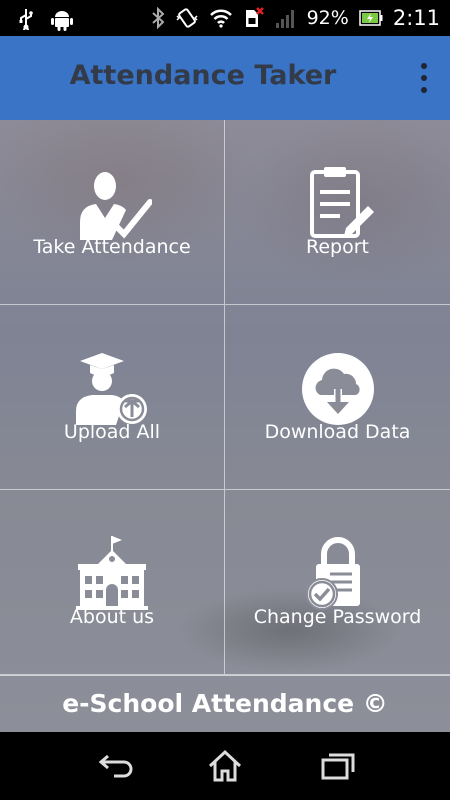 The image size is (450, 800). Describe the element at coordinates (424, 78) in the screenshot. I see `overflow-menu-button` at that location.